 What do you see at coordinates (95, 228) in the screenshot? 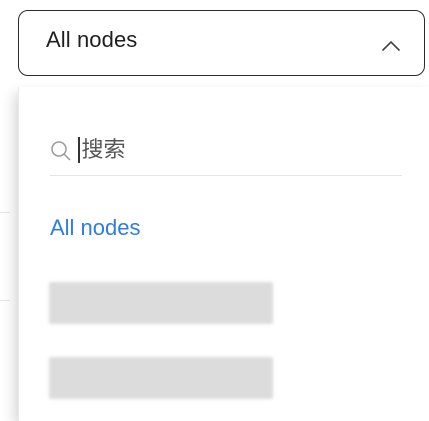
I see `option-all-nodes: All nodes` at bounding box center [95, 228].